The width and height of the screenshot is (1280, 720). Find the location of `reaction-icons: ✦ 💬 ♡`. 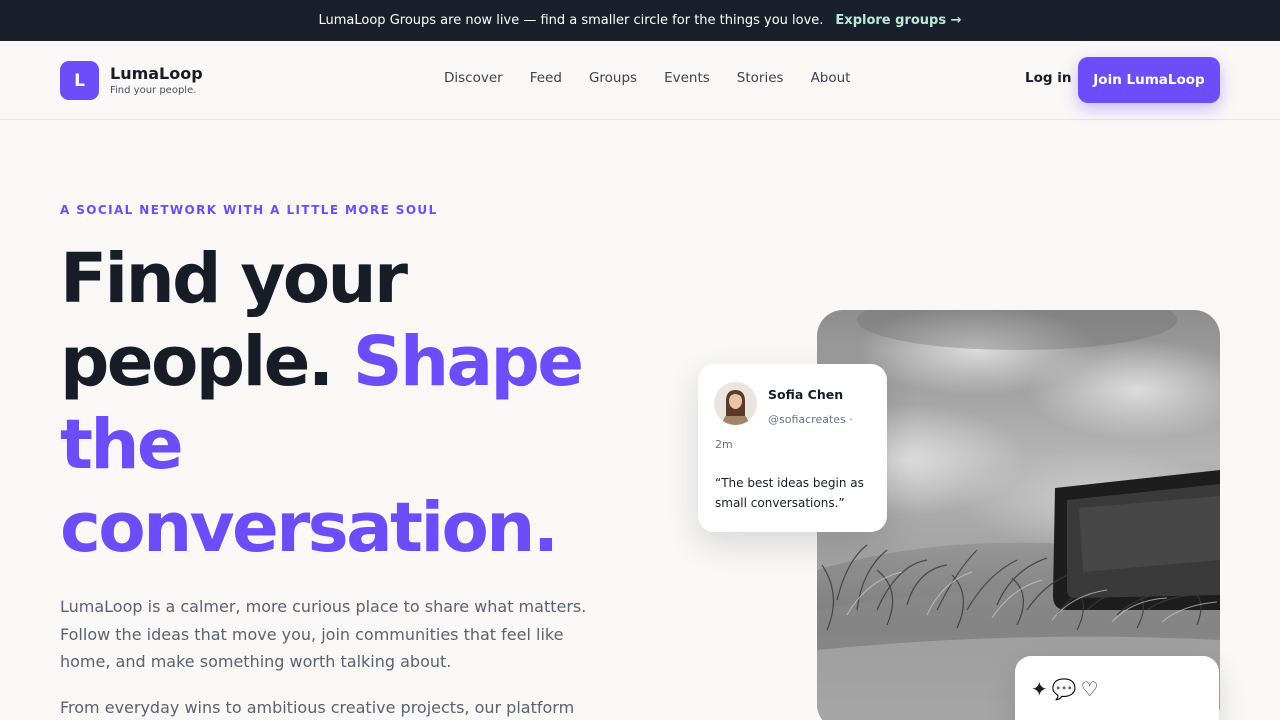

reaction-icons: ✦ 💬 ♡ is located at coordinates (1065, 689).